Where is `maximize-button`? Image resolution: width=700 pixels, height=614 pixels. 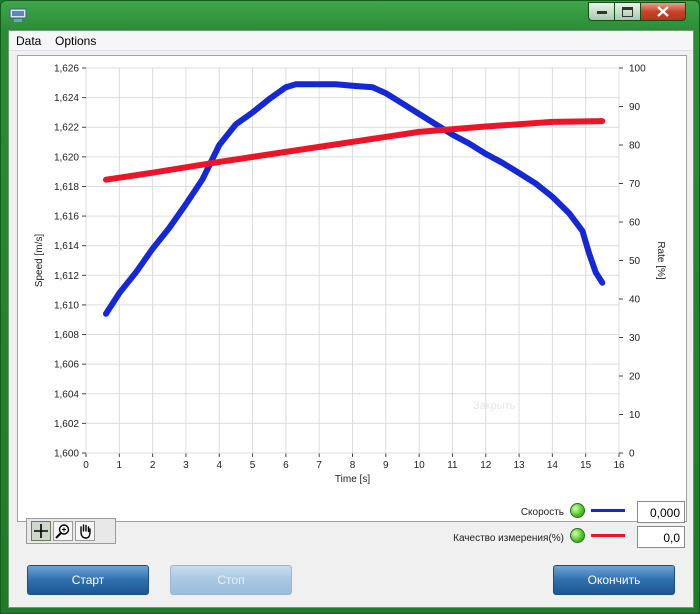
maximize-button is located at coordinates (627, 11).